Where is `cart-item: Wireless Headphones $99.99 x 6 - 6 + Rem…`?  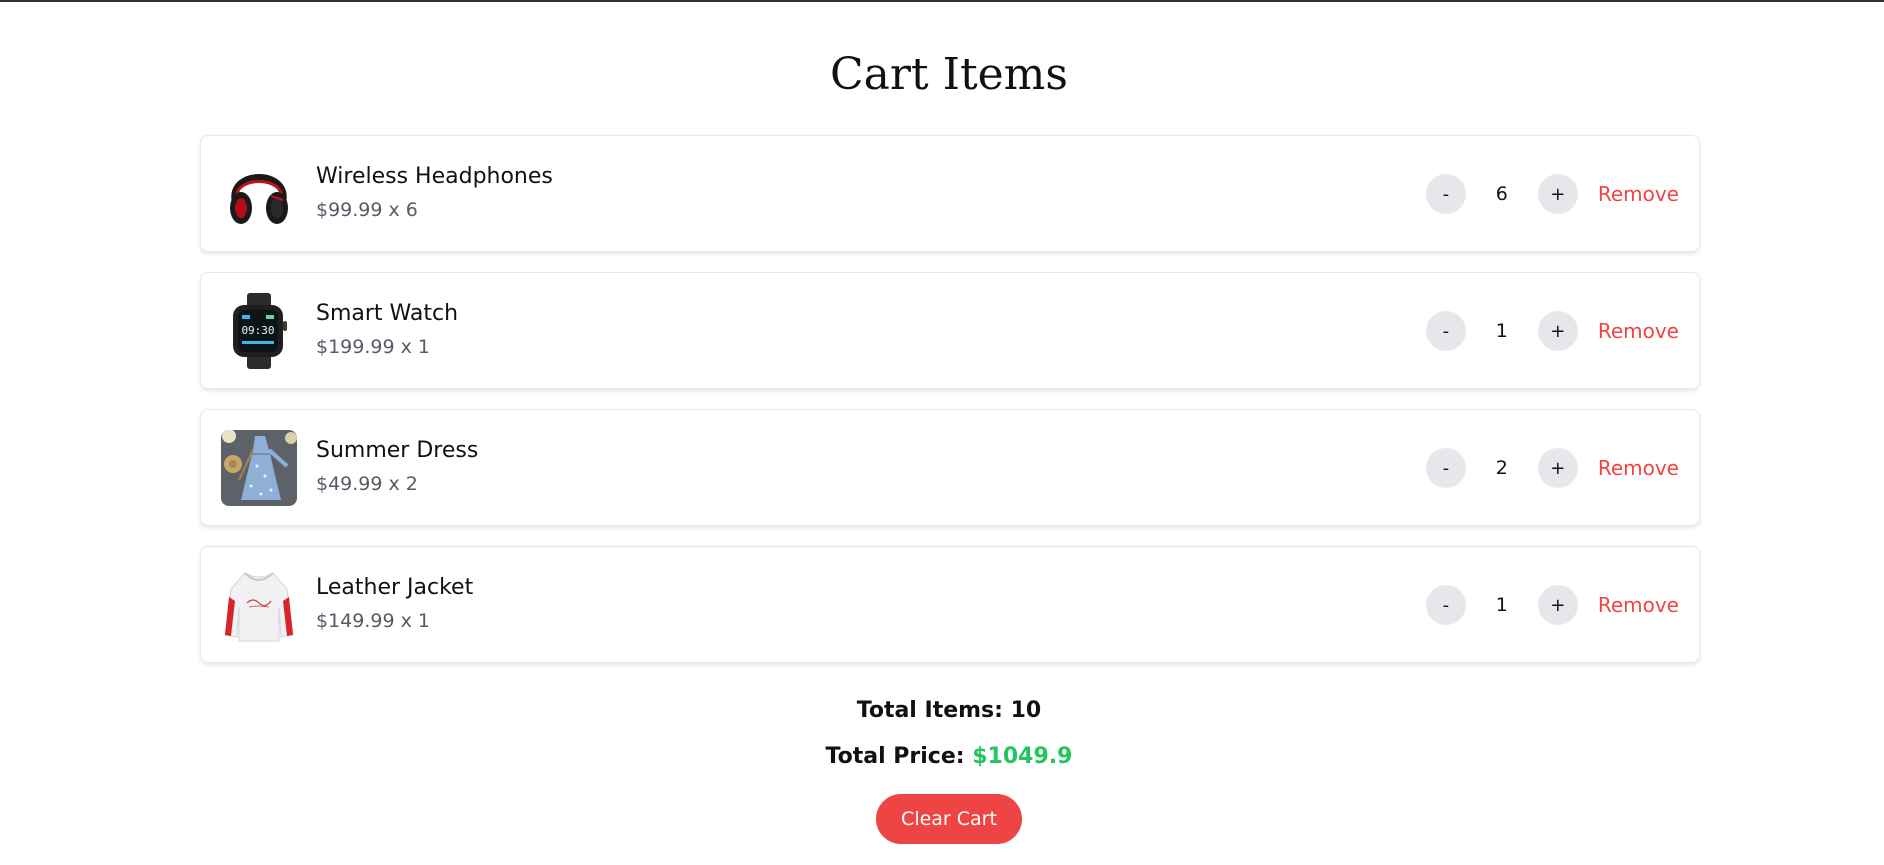 cart-item: Wireless Headphones $99.99 x 6 - 6 + Rem… is located at coordinates (950, 193).